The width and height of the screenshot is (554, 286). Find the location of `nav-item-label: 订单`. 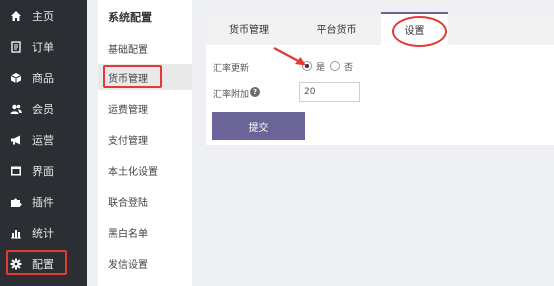

nav-item-label: 订单 is located at coordinates (43, 47).